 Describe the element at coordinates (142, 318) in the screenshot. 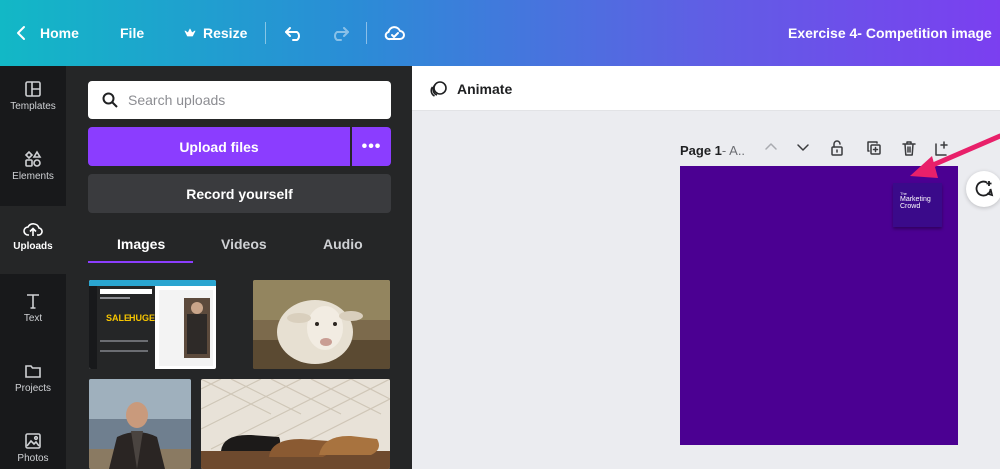

I see `thumbnail-caption-huge: HUGE` at that location.